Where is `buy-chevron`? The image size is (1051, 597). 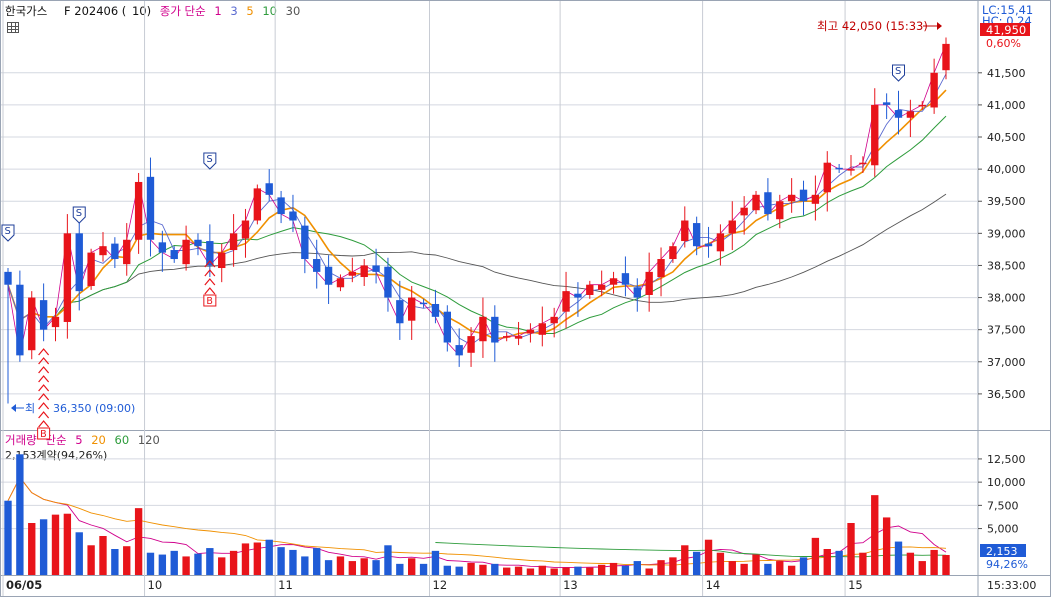 buy-chevron is located at coordinates (44, 379).